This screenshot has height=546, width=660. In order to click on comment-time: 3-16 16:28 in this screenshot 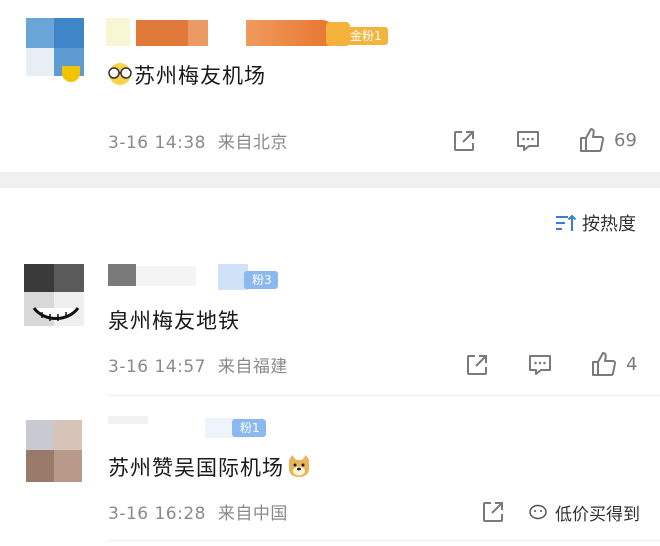, I will do `click(157, 514)`.